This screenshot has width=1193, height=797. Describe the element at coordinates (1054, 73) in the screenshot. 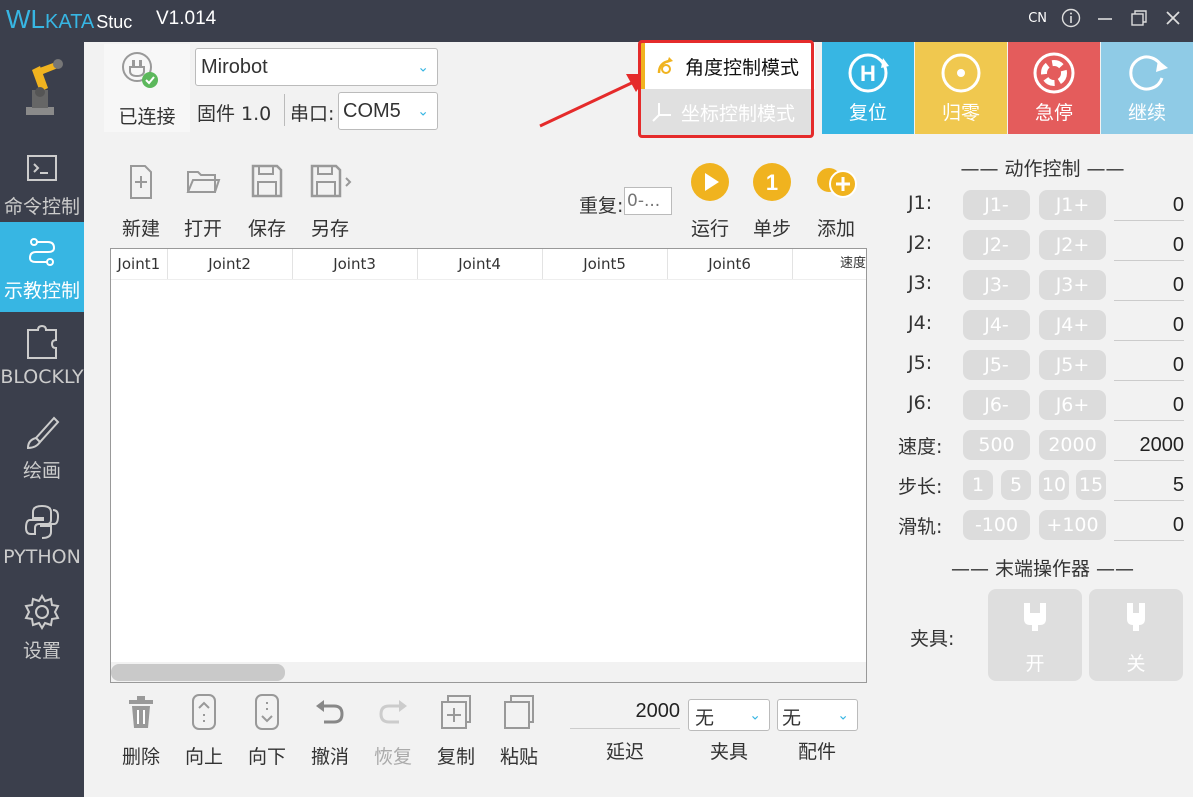

I see `stop-icon` at that location.